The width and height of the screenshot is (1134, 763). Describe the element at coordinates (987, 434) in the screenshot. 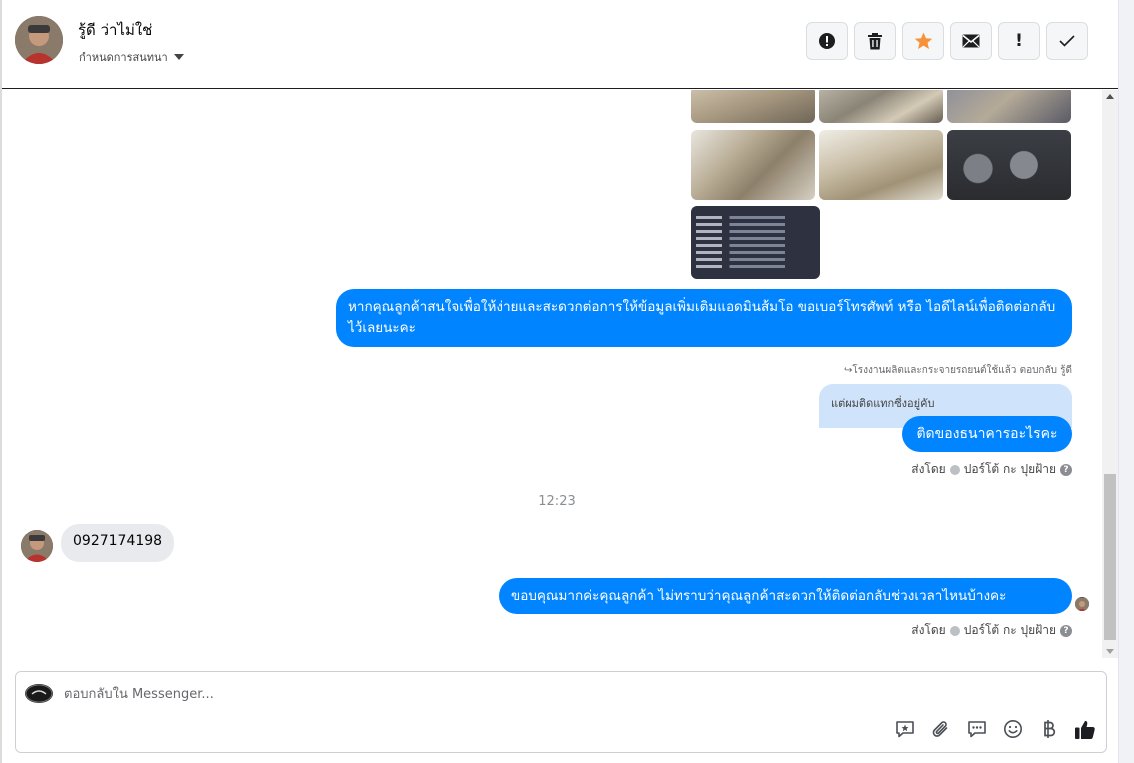

I see `outgoing-message: ติดของธนาคารอะไรคะ` at that location.